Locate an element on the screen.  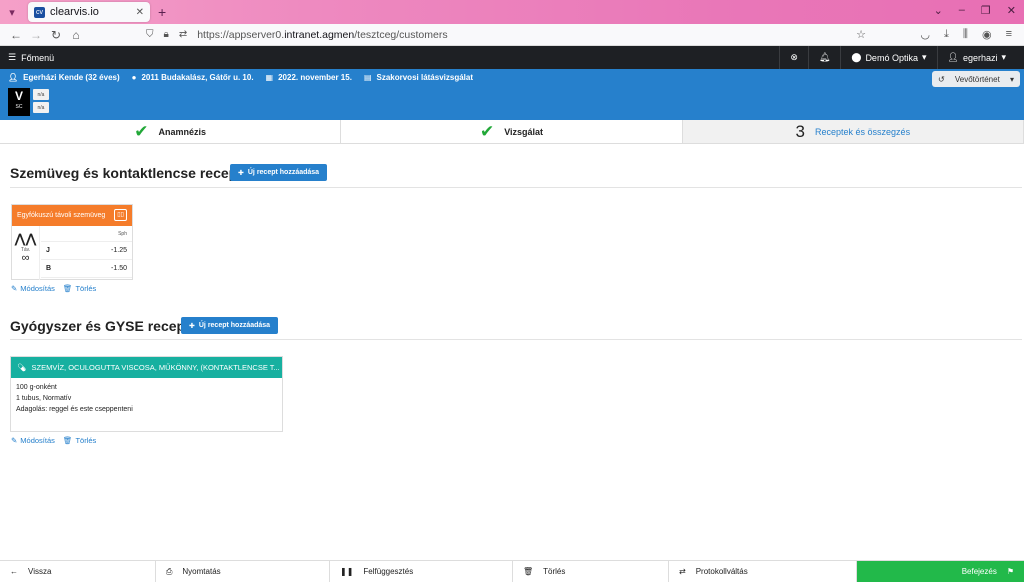
location-selector: ⬤ Demó Optika ▾ is located at coordinates (888, 57).